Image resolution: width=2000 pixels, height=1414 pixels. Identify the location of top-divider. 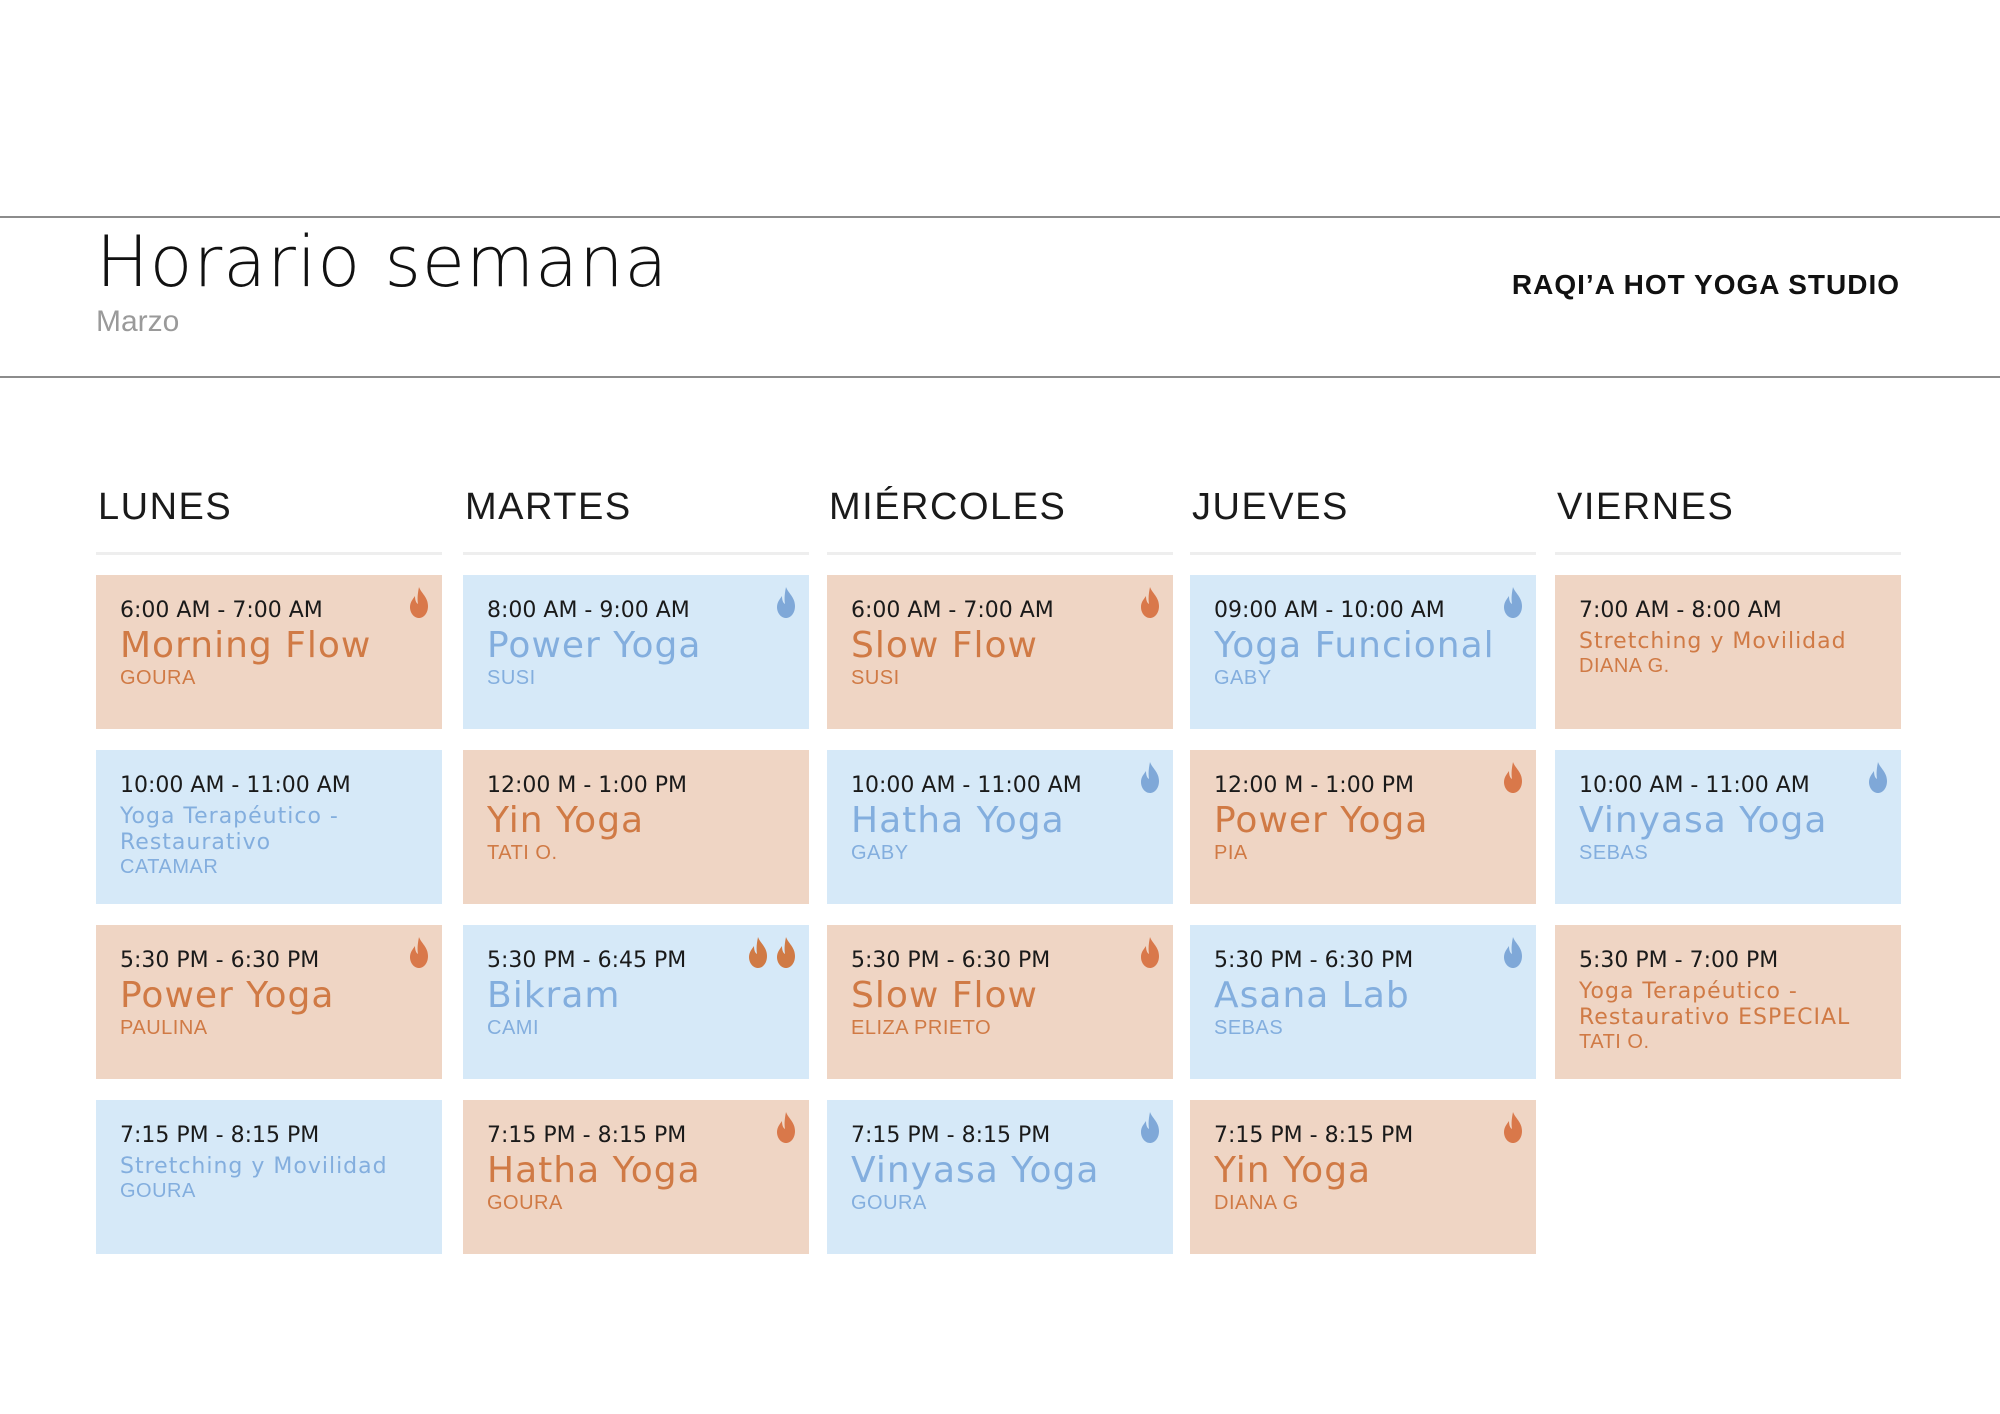
(1000, 217).